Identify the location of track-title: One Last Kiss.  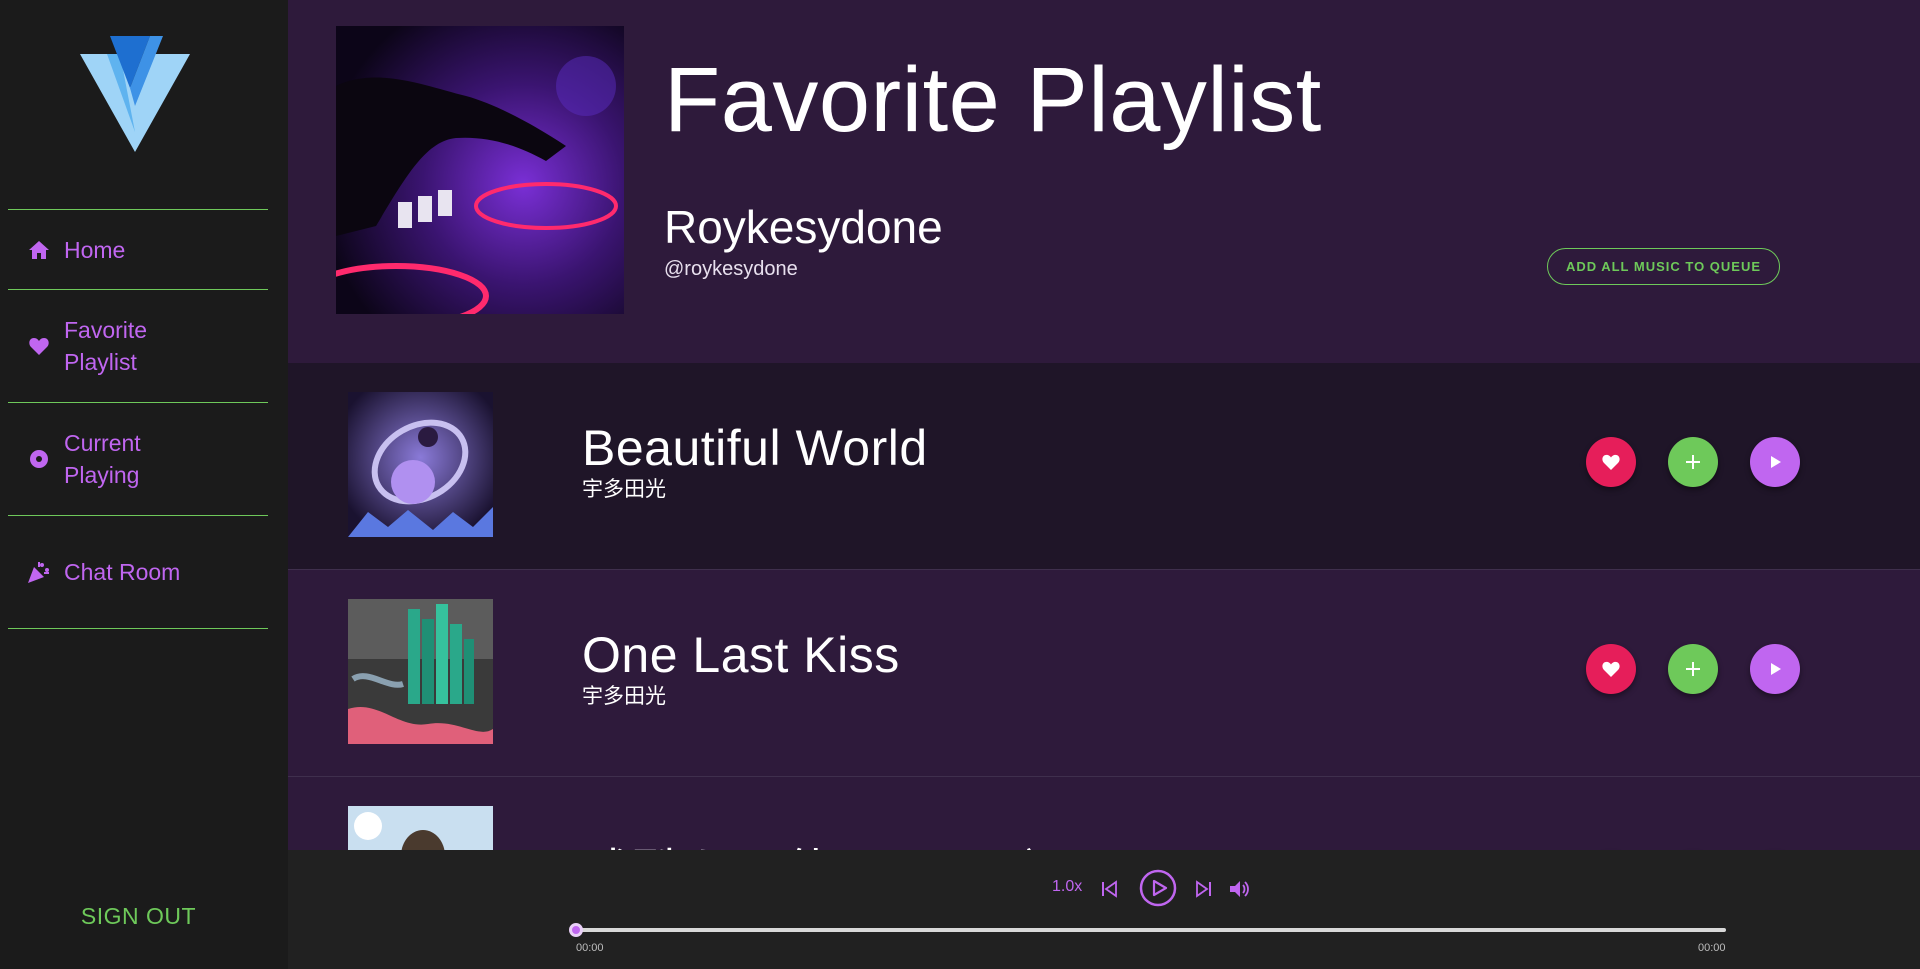
(741, 655).